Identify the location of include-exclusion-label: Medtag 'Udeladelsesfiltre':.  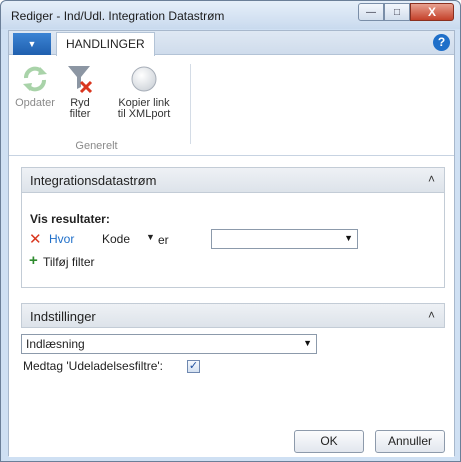
(93, 366).